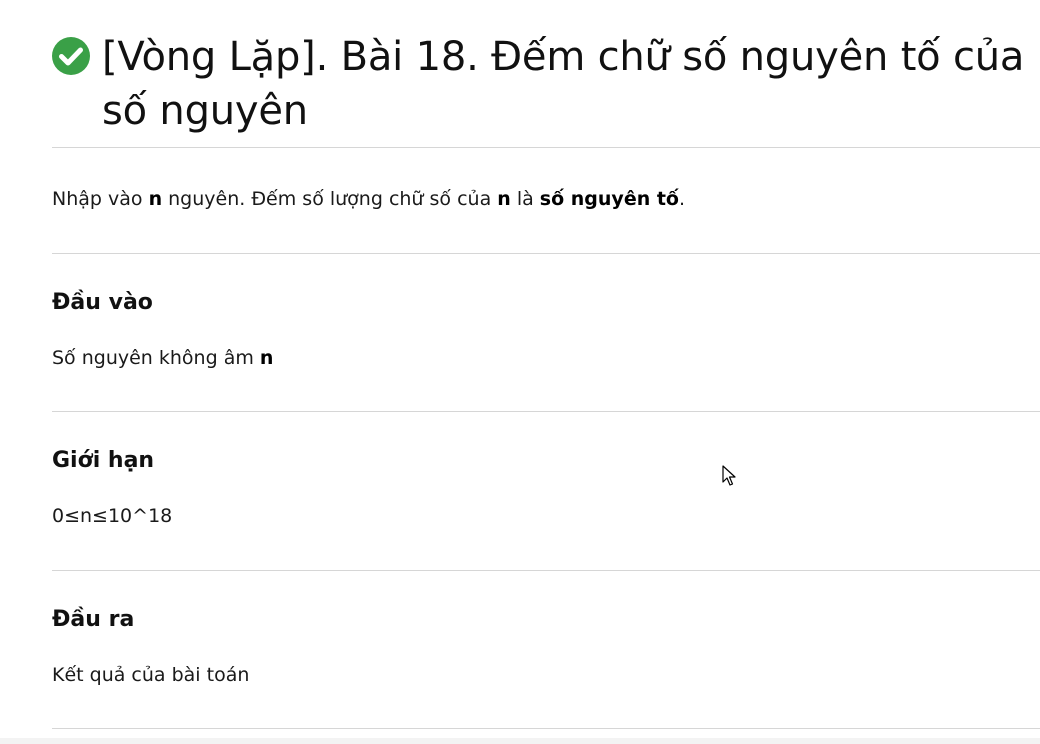  What do you see at coordinates (729, 475) in the screenshot?
I see `mouse-pointer-icon` at bounding box center [729, 475].